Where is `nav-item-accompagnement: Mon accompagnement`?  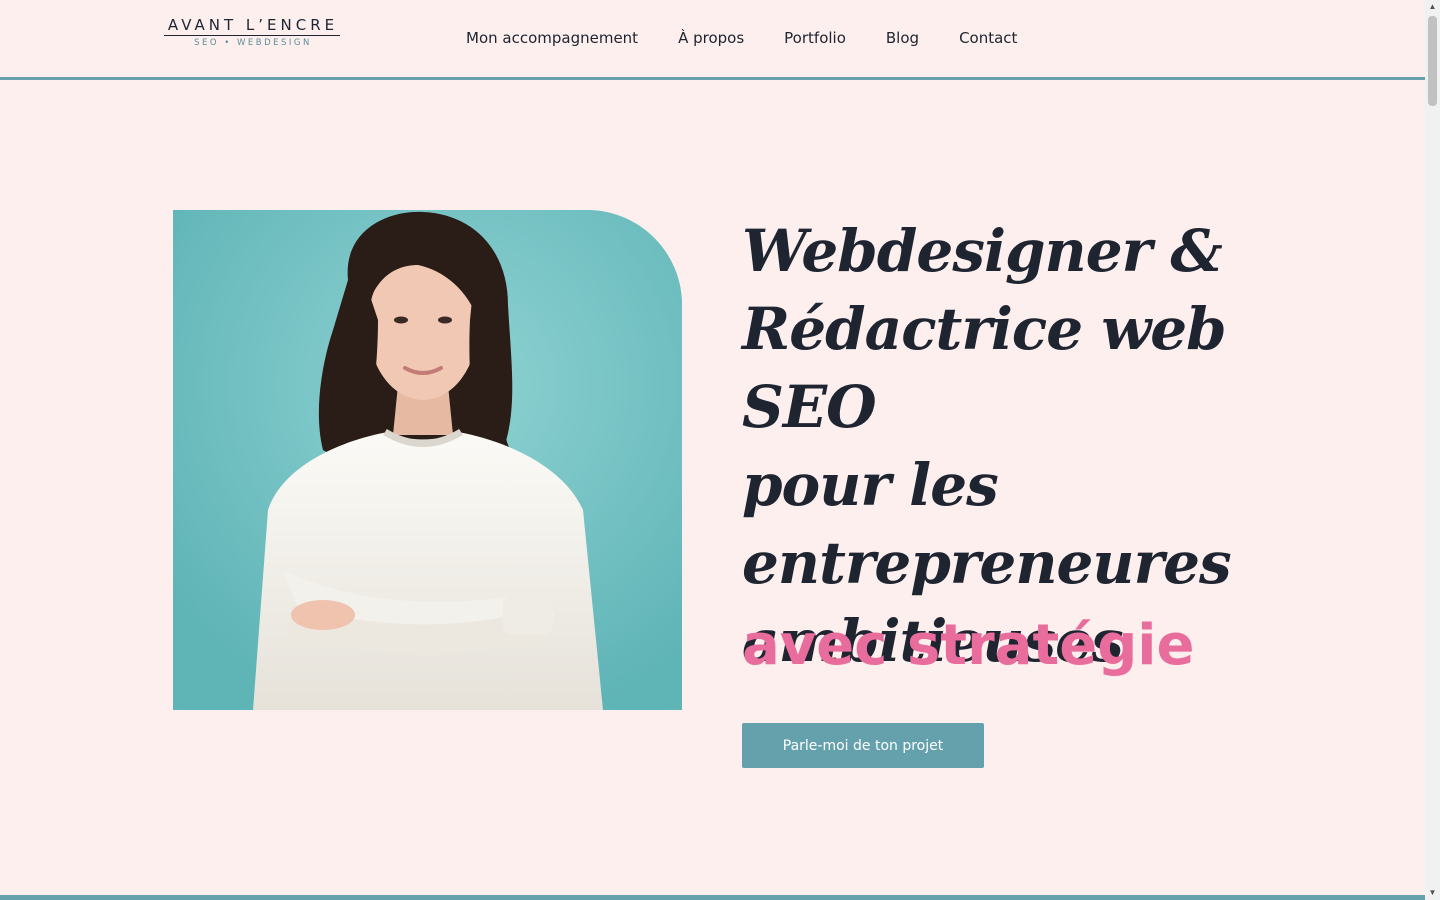 nav-item-accompagnement: Mon accompagnement is located at coordinates (552, 38).